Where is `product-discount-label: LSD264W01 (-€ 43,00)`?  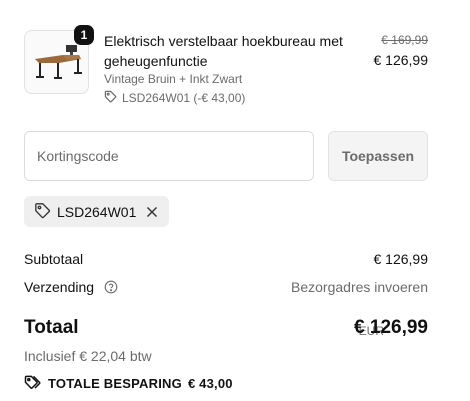
product-discount-label: LSD264W01 (-€ 43,00) is located at coordinates (184, 98).